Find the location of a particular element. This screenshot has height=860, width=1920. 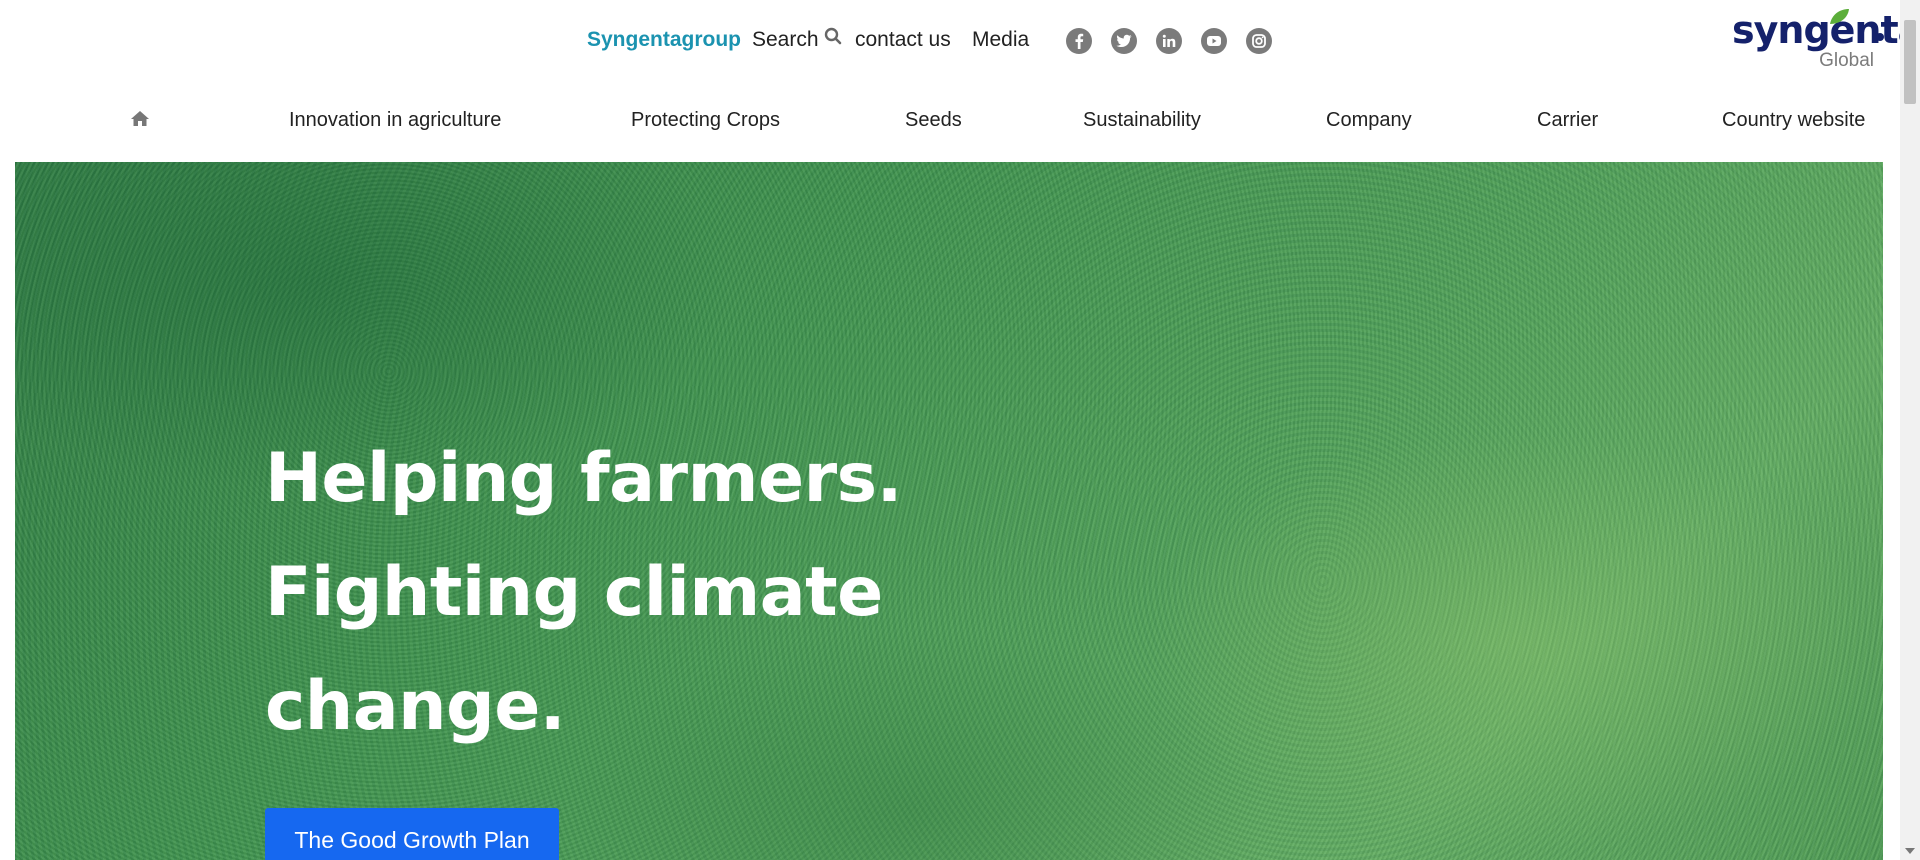

linkedin-icon is located at coordinates (1169, 41).